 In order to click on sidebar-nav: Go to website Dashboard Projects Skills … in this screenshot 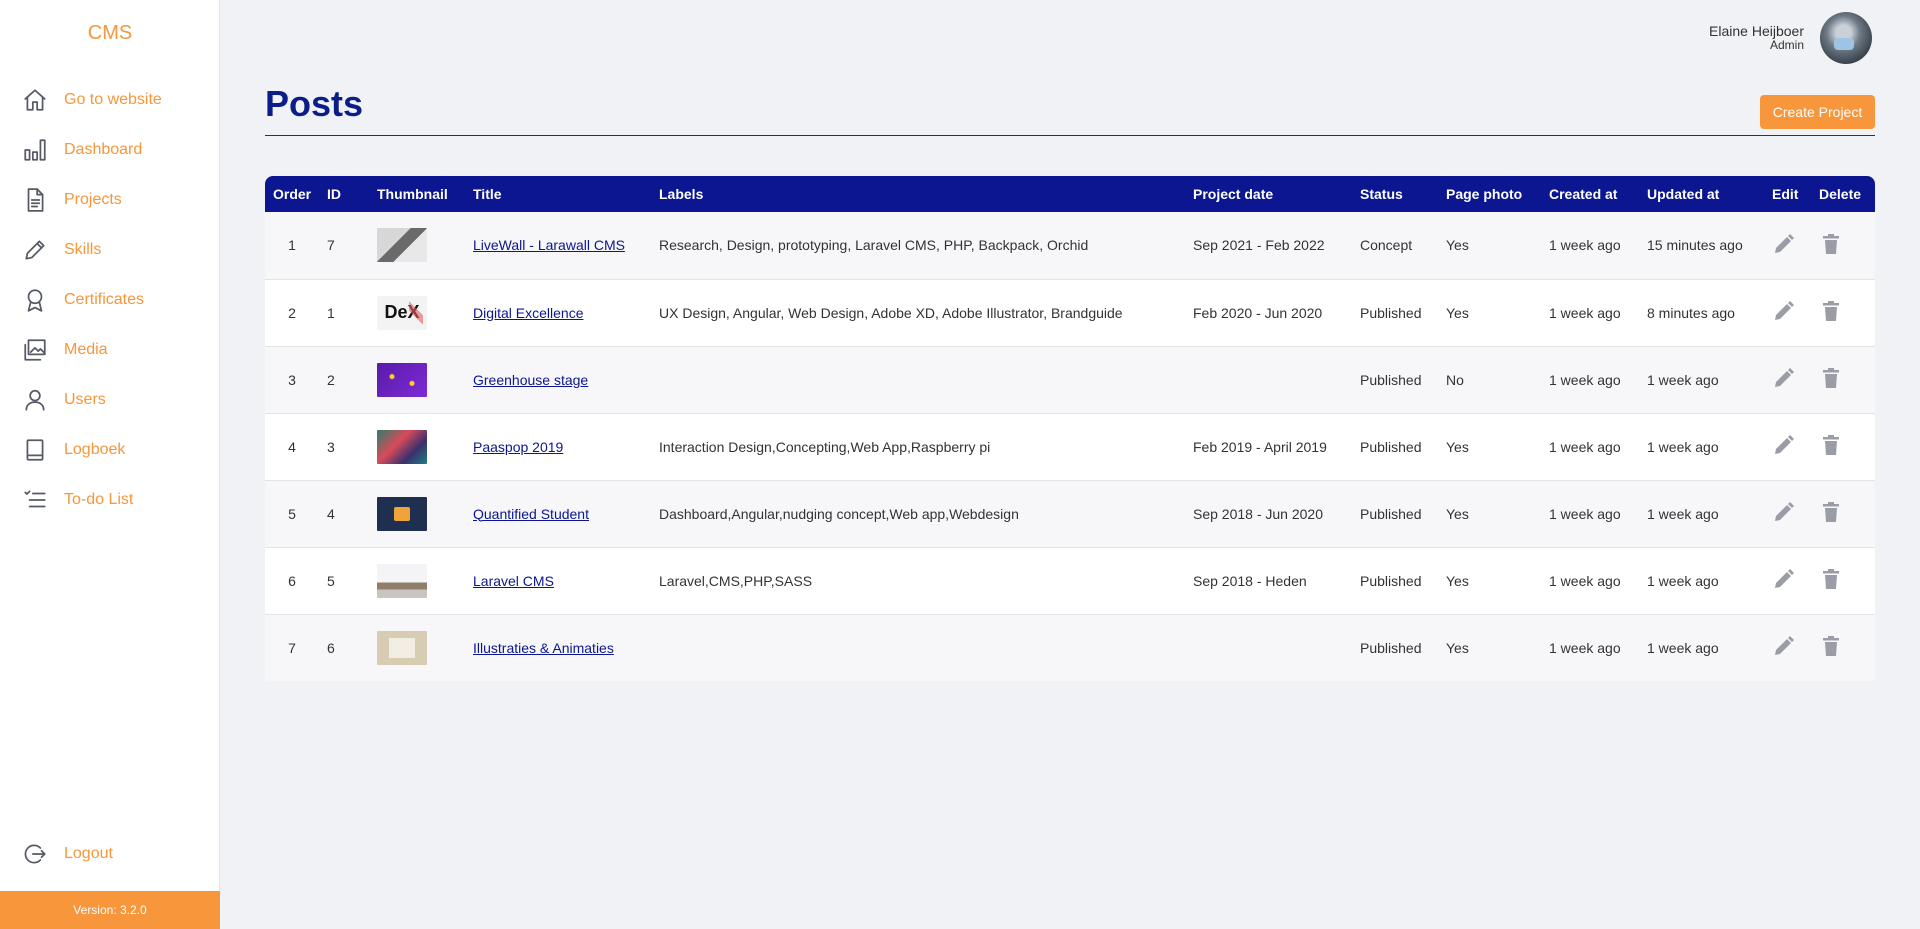, I will do `click(110, 300)`.